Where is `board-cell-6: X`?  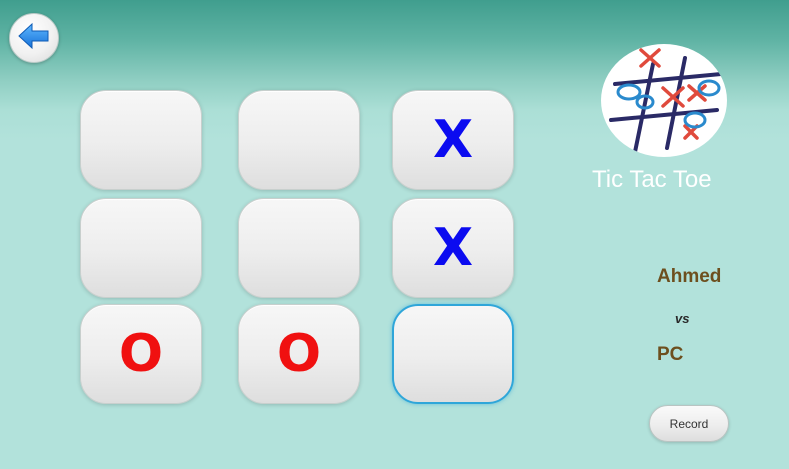 board-cell-6: X is located at coordinates (453, 248).